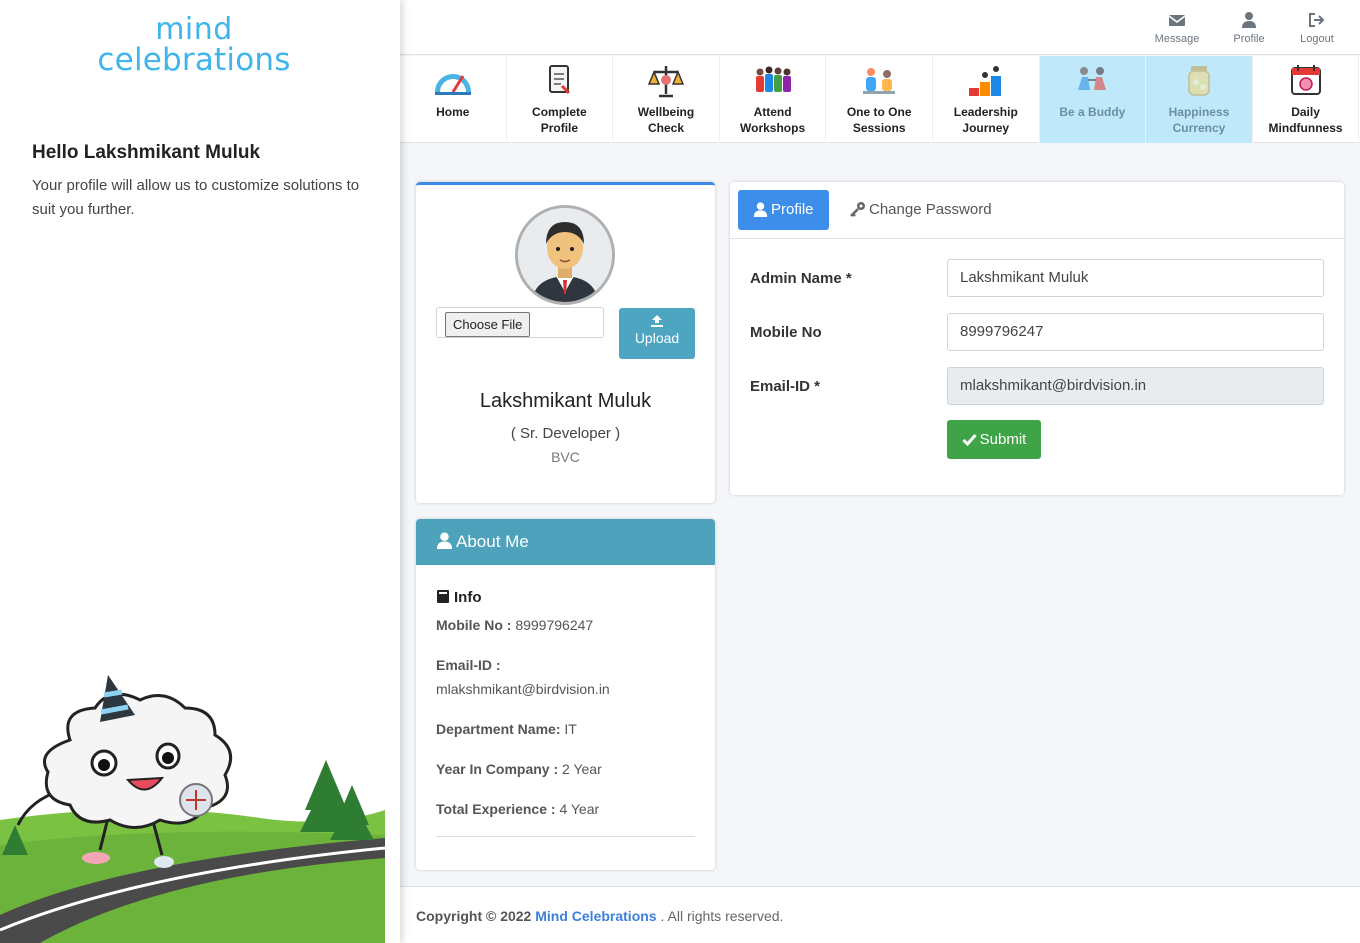  I want to click on about-email-value: mlakshmikant@birdvision.in, so click(523, 689).